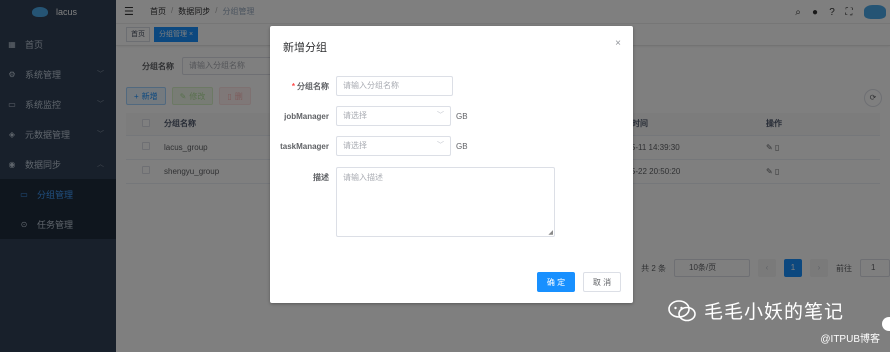 The width and height of the screenshot is (890, 352). Describe the element at coordinates (293, 86) in the screenshot. I see `required-mark: *` at that location.